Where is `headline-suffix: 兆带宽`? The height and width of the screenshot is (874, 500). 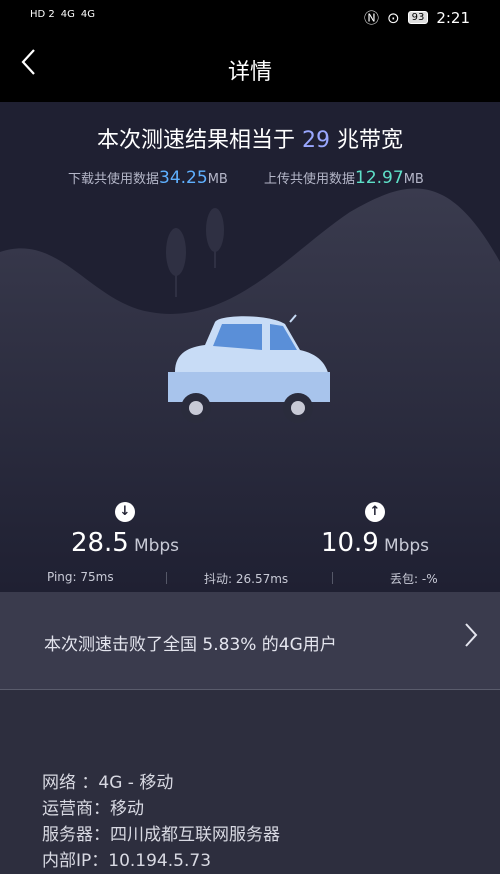 headline-suffix: 兆带宽 is located at coordinates (366, 140).